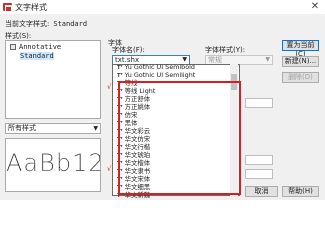 The height and width of the screenshot is (240, 325). Describe the element at coordinates (13, 47) in the screenshot. I see `annotative-icon` at that location.